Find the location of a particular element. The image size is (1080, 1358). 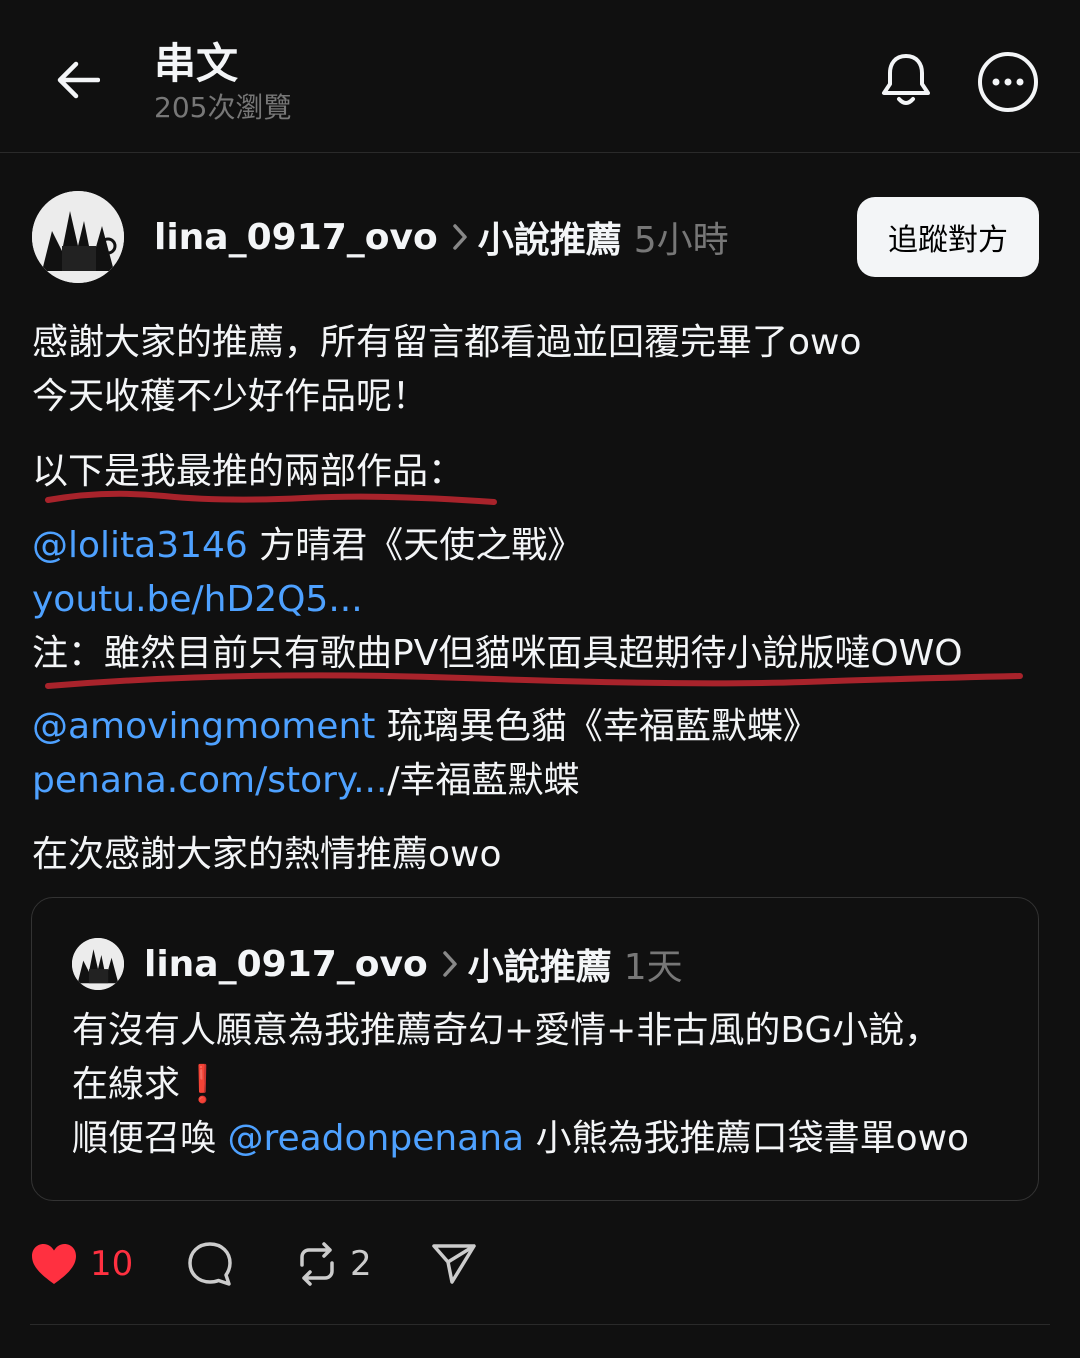

page-title: 串文 is located at coordinates (196, 63).